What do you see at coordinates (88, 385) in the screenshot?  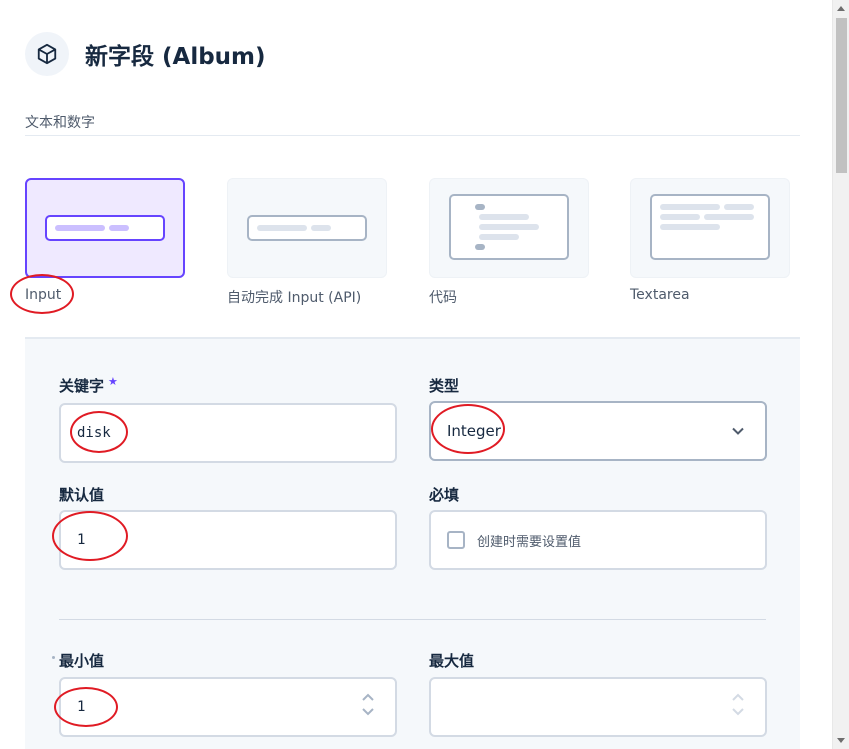 I see `key-label: 关键字 ★` at bounding box center [88, 385].